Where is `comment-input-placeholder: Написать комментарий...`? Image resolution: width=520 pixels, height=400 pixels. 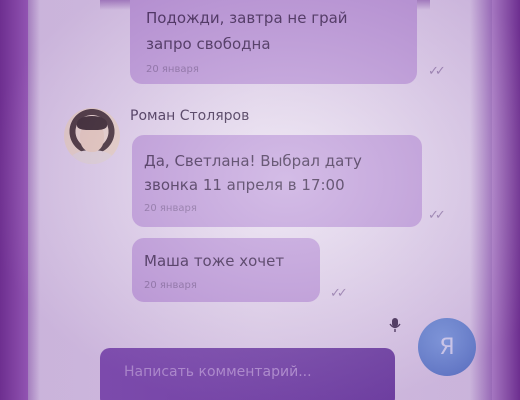
comment-input-placeholder: Написать комментарий... is located at coordinates (218, 372).